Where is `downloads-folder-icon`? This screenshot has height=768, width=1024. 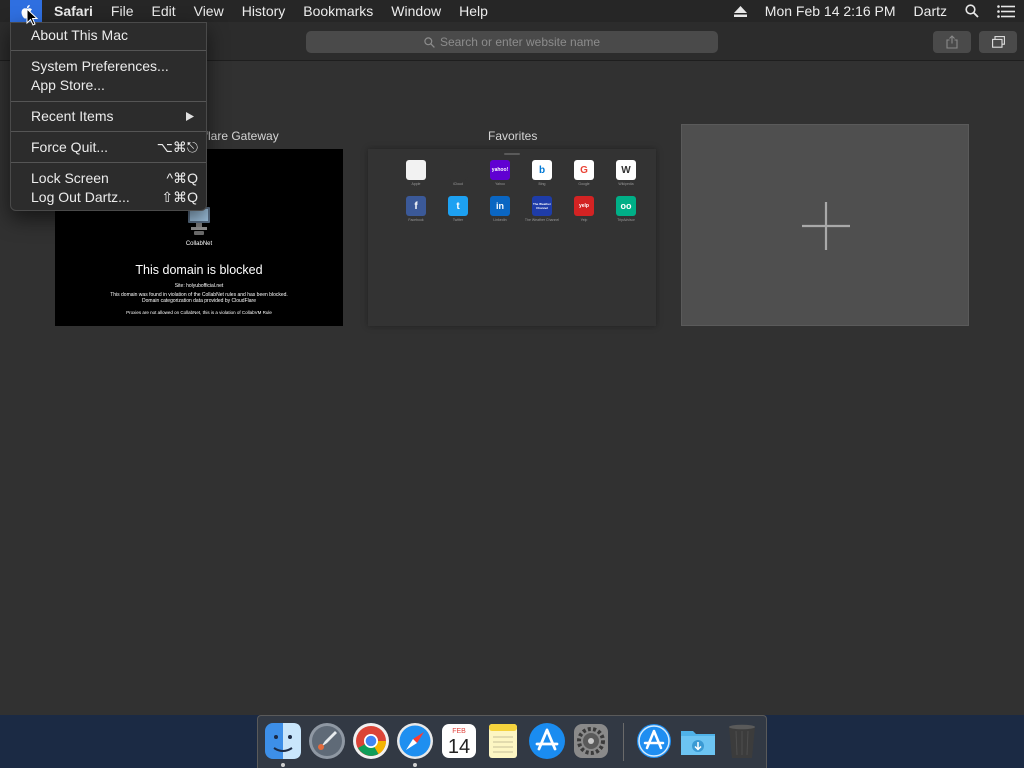 downloads-folder-icon is located at coordinates (698, 743).